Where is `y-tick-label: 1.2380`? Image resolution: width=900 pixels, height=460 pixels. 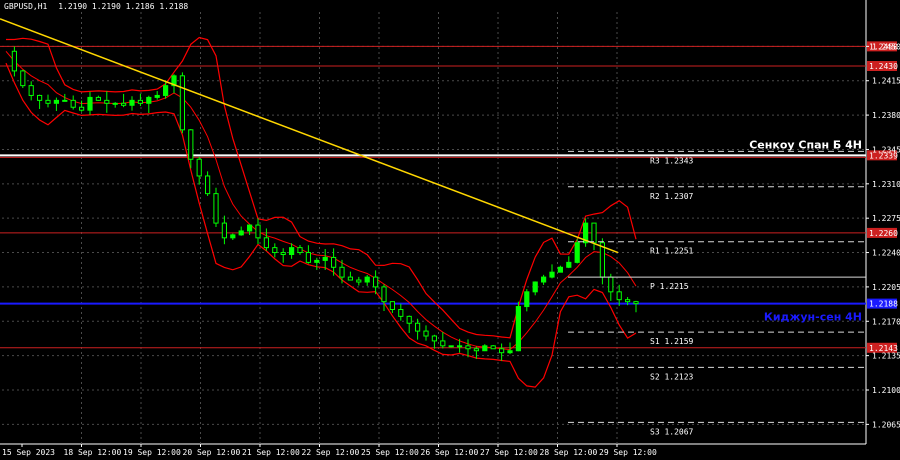 y-tick-label: 1.2380 is located at coordinates (886, 115).